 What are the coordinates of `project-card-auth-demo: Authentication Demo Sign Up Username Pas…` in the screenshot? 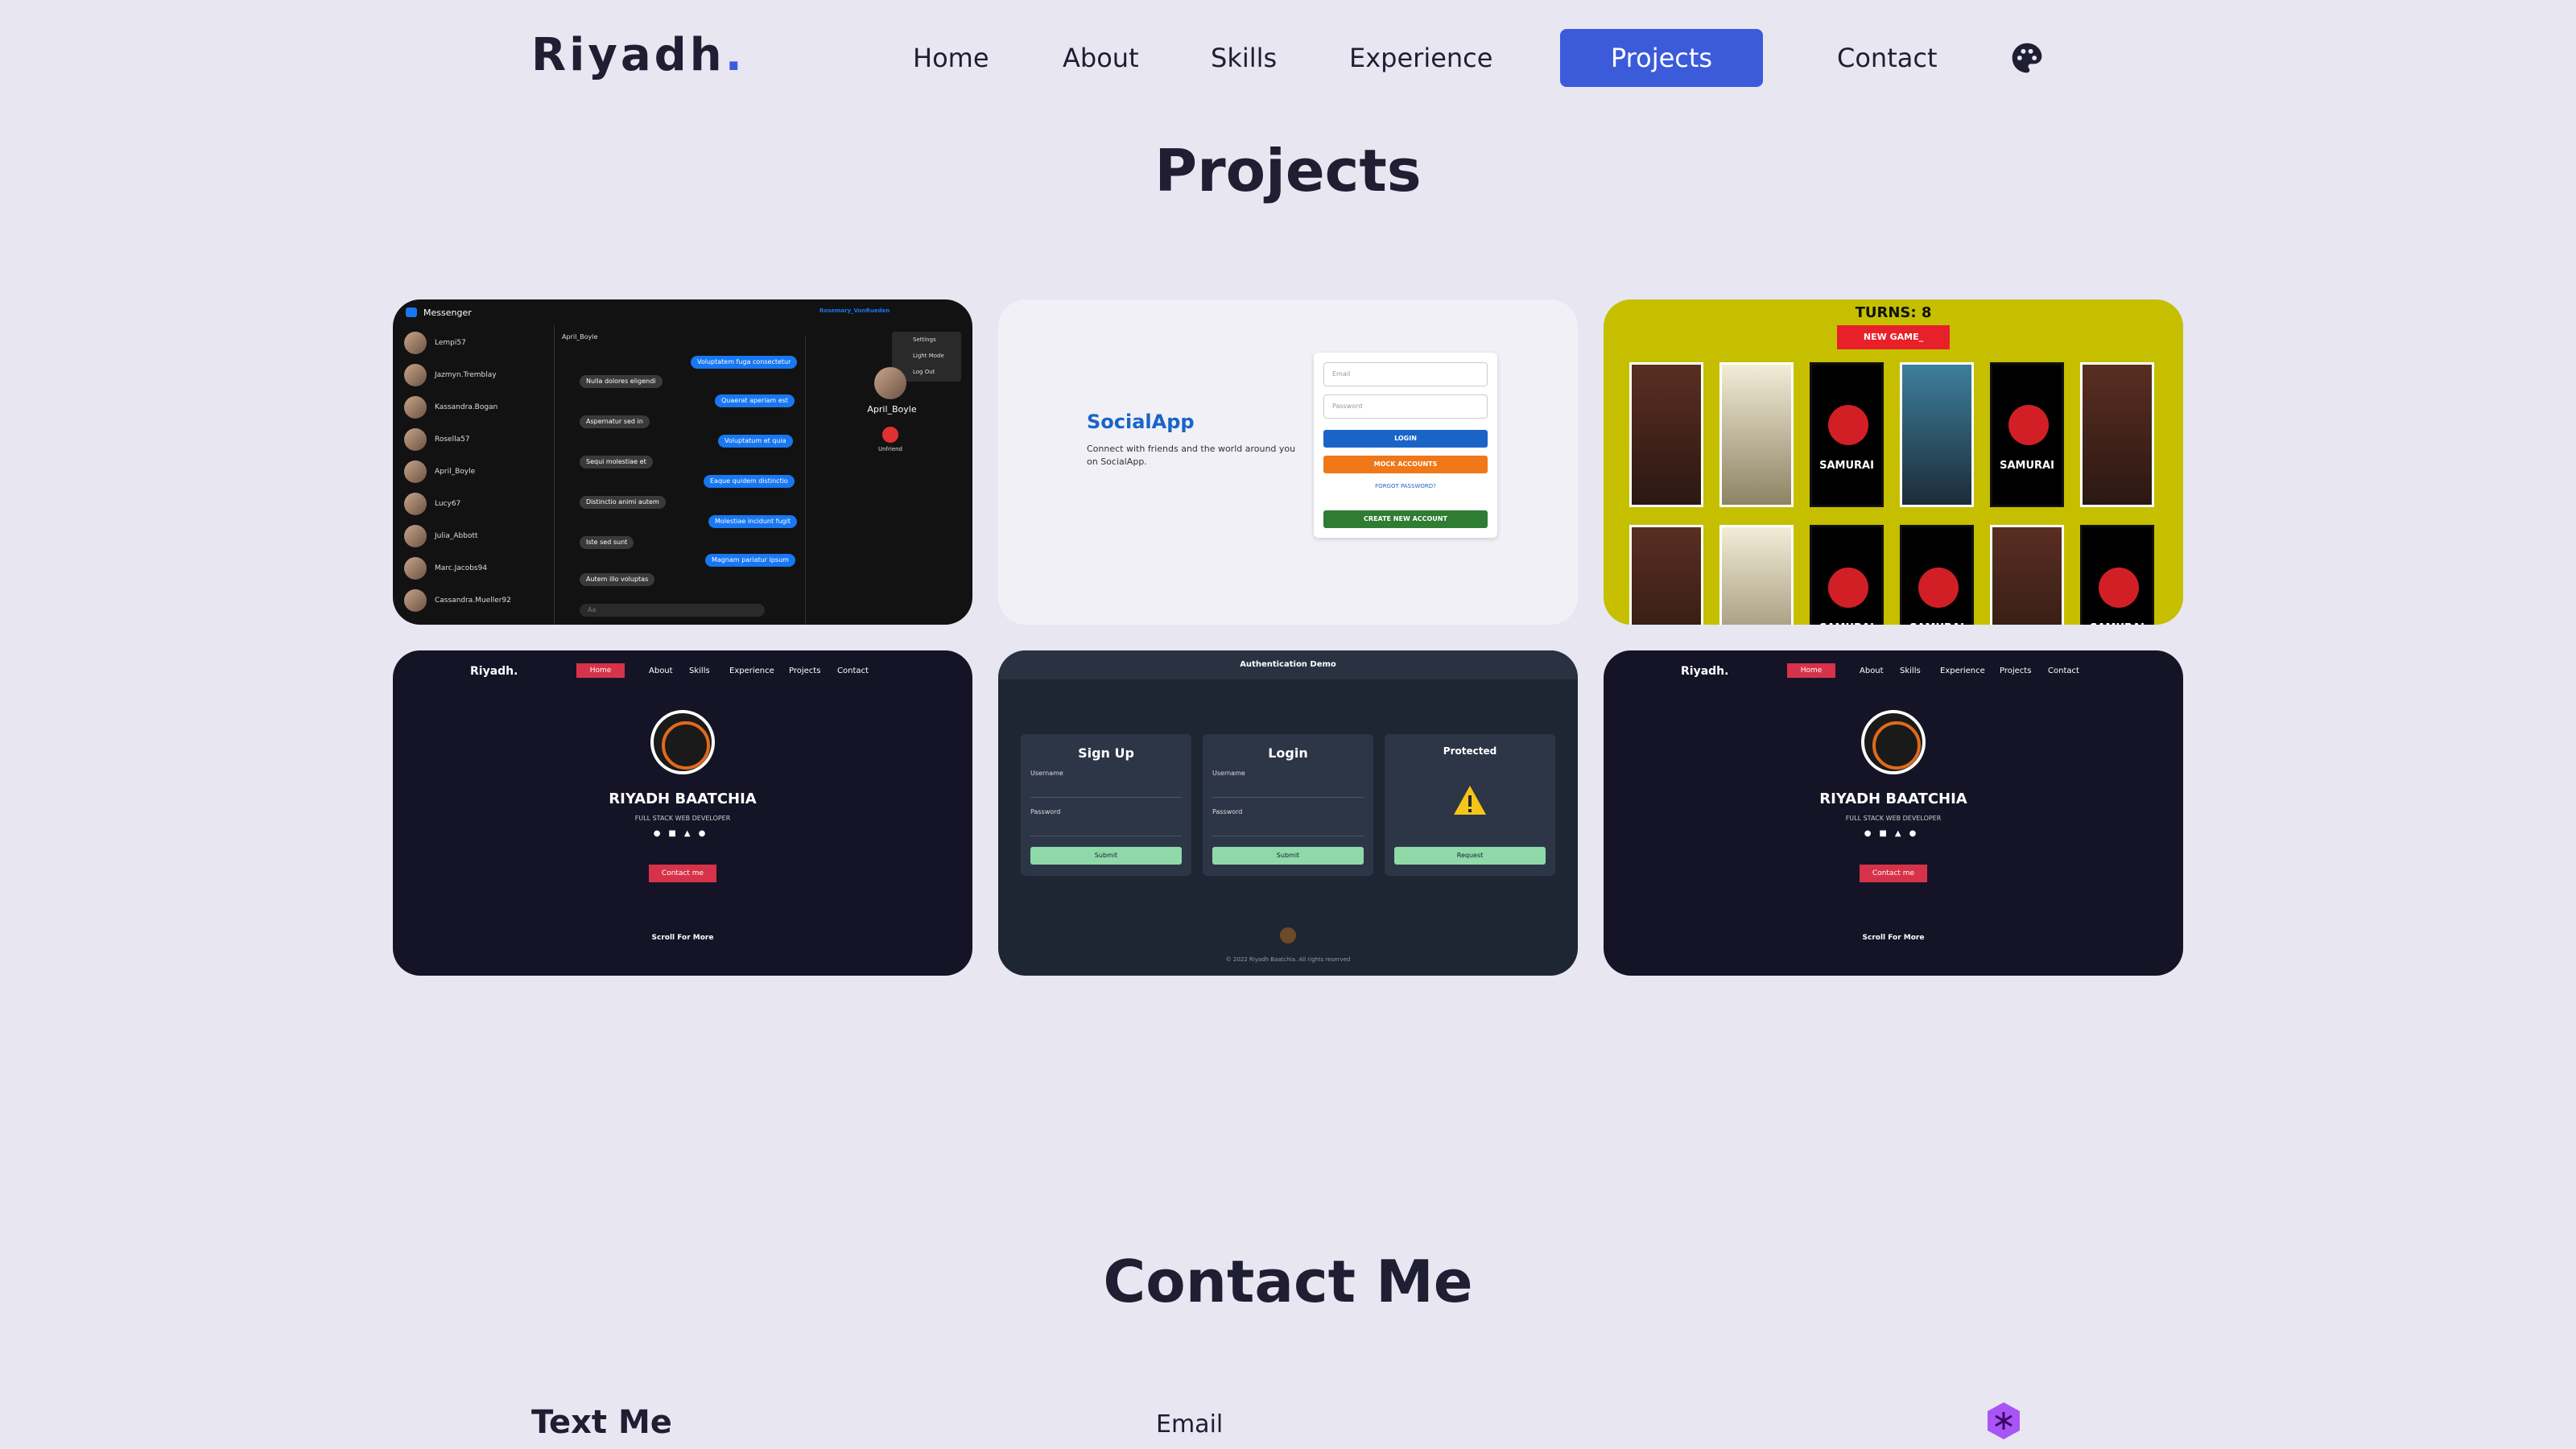 It's located at (1288, 813).